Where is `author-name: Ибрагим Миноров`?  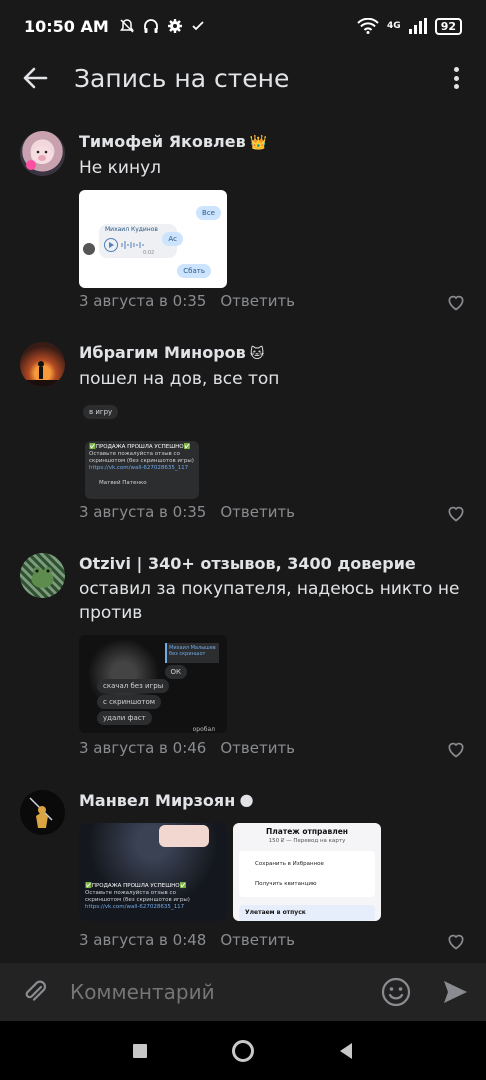
author-name: Ибрагим Миноров is located at coordinates (162, 352).